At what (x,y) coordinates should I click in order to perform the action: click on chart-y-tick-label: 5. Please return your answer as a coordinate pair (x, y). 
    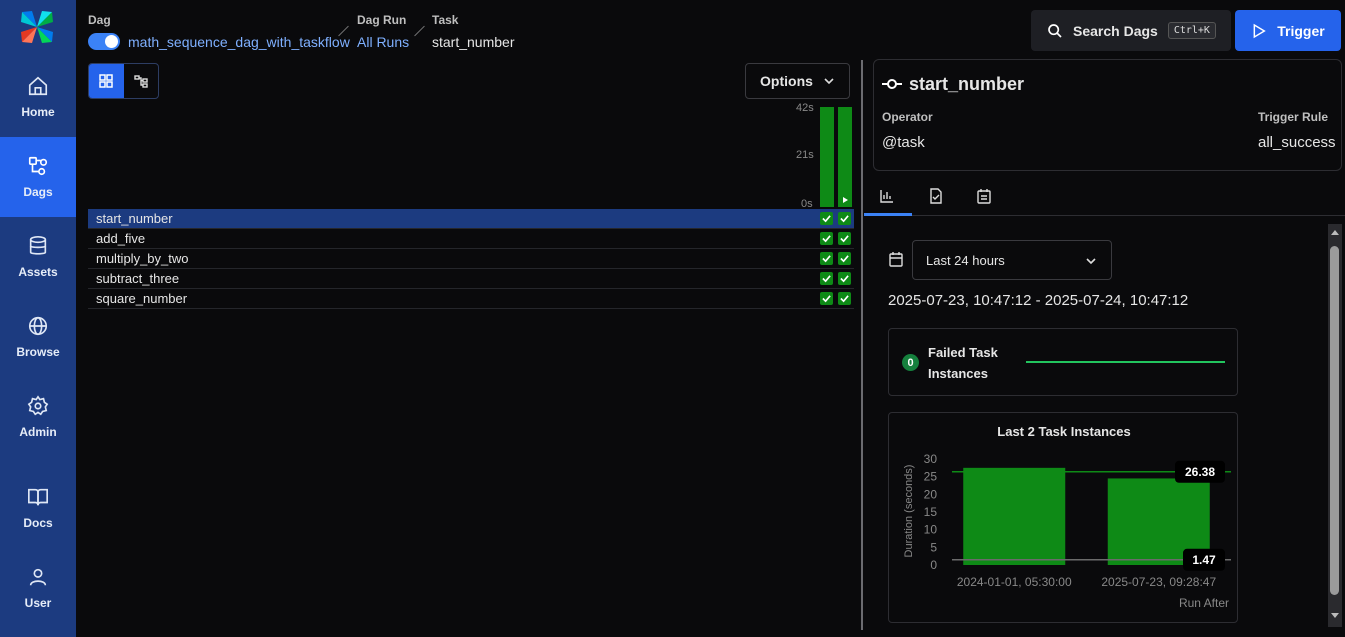
    Looking at the image, I should click on (933, 547).